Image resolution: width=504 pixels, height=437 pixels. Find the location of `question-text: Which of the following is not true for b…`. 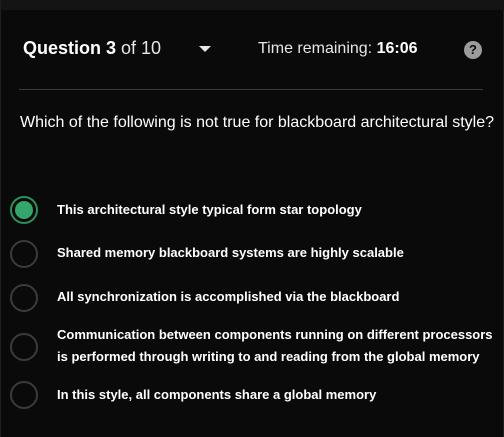

question-text: Which of the following is not true for b… is located at coordinates (257, 122).